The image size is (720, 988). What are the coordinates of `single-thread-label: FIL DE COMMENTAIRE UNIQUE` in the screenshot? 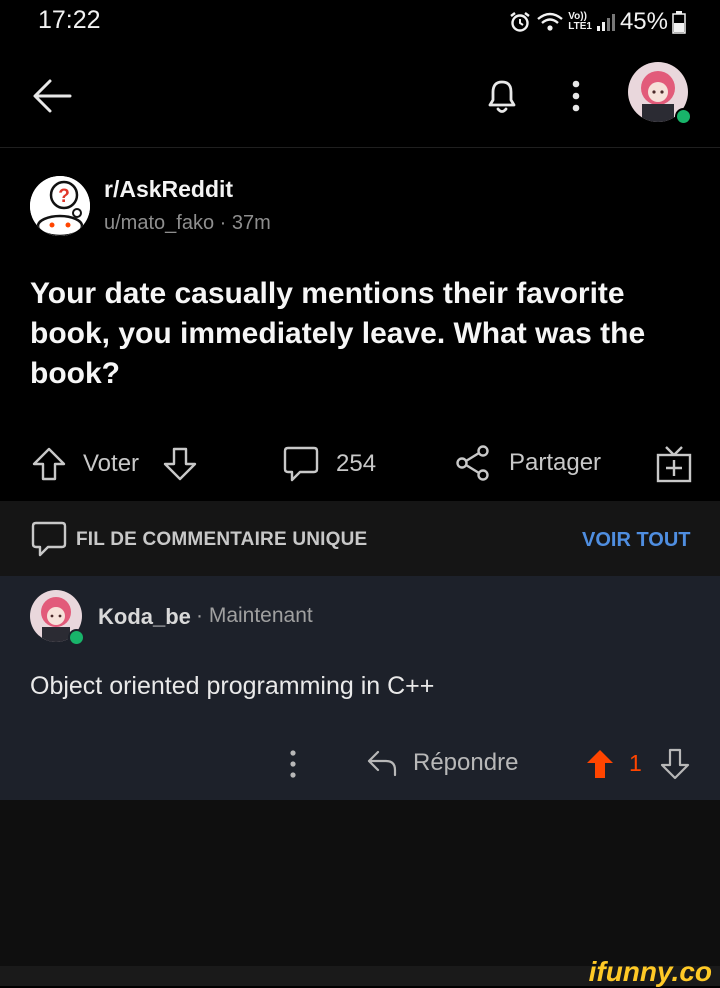 It's located at (222, 539).